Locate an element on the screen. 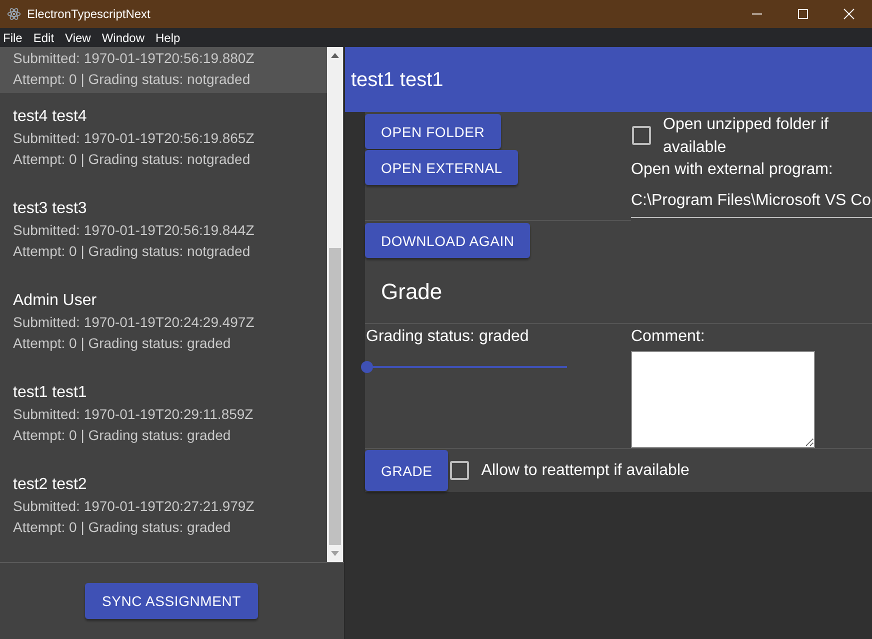 The height and width of the screenshot is (639, 872). student-name: test1 test1 is located at coordinates (50, 393).